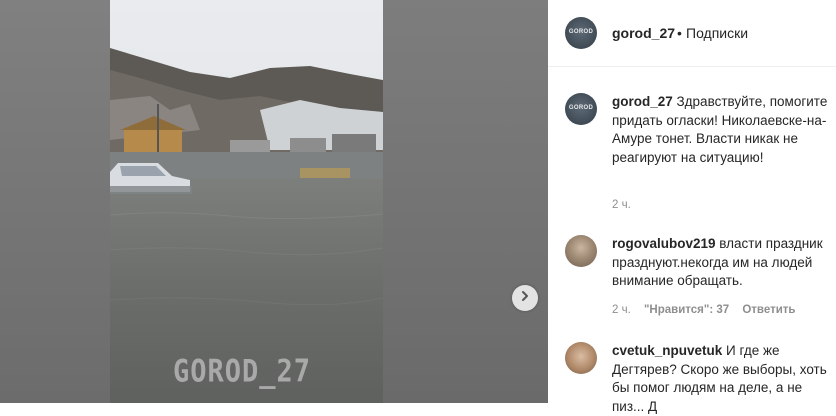 This screenshot has width=836, height=416. I want to click on media-blur-left, so click(55, 201).